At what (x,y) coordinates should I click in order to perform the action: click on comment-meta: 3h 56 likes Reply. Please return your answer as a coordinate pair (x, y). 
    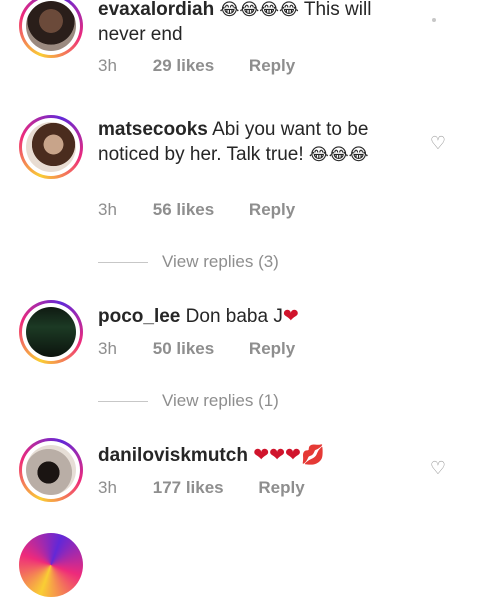
    Looking at the image, I should click on (196, 210).